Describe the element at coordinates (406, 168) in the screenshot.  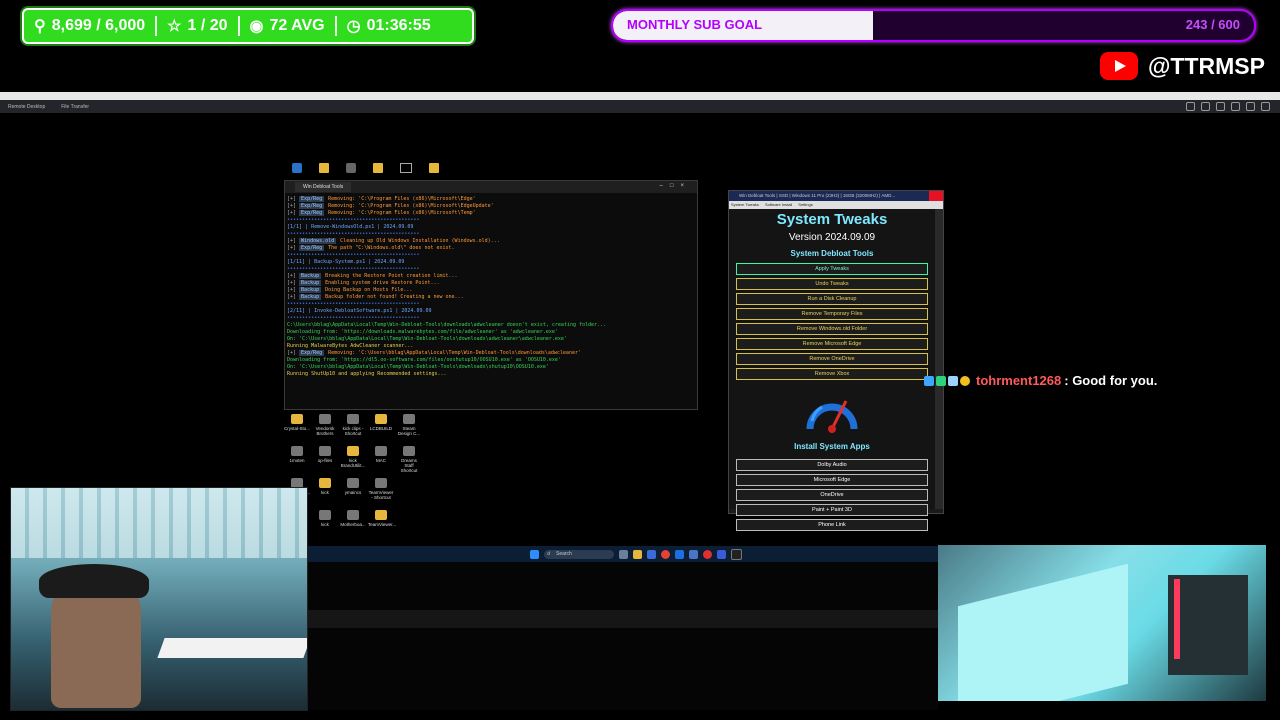
I see `window-icon` at that location.